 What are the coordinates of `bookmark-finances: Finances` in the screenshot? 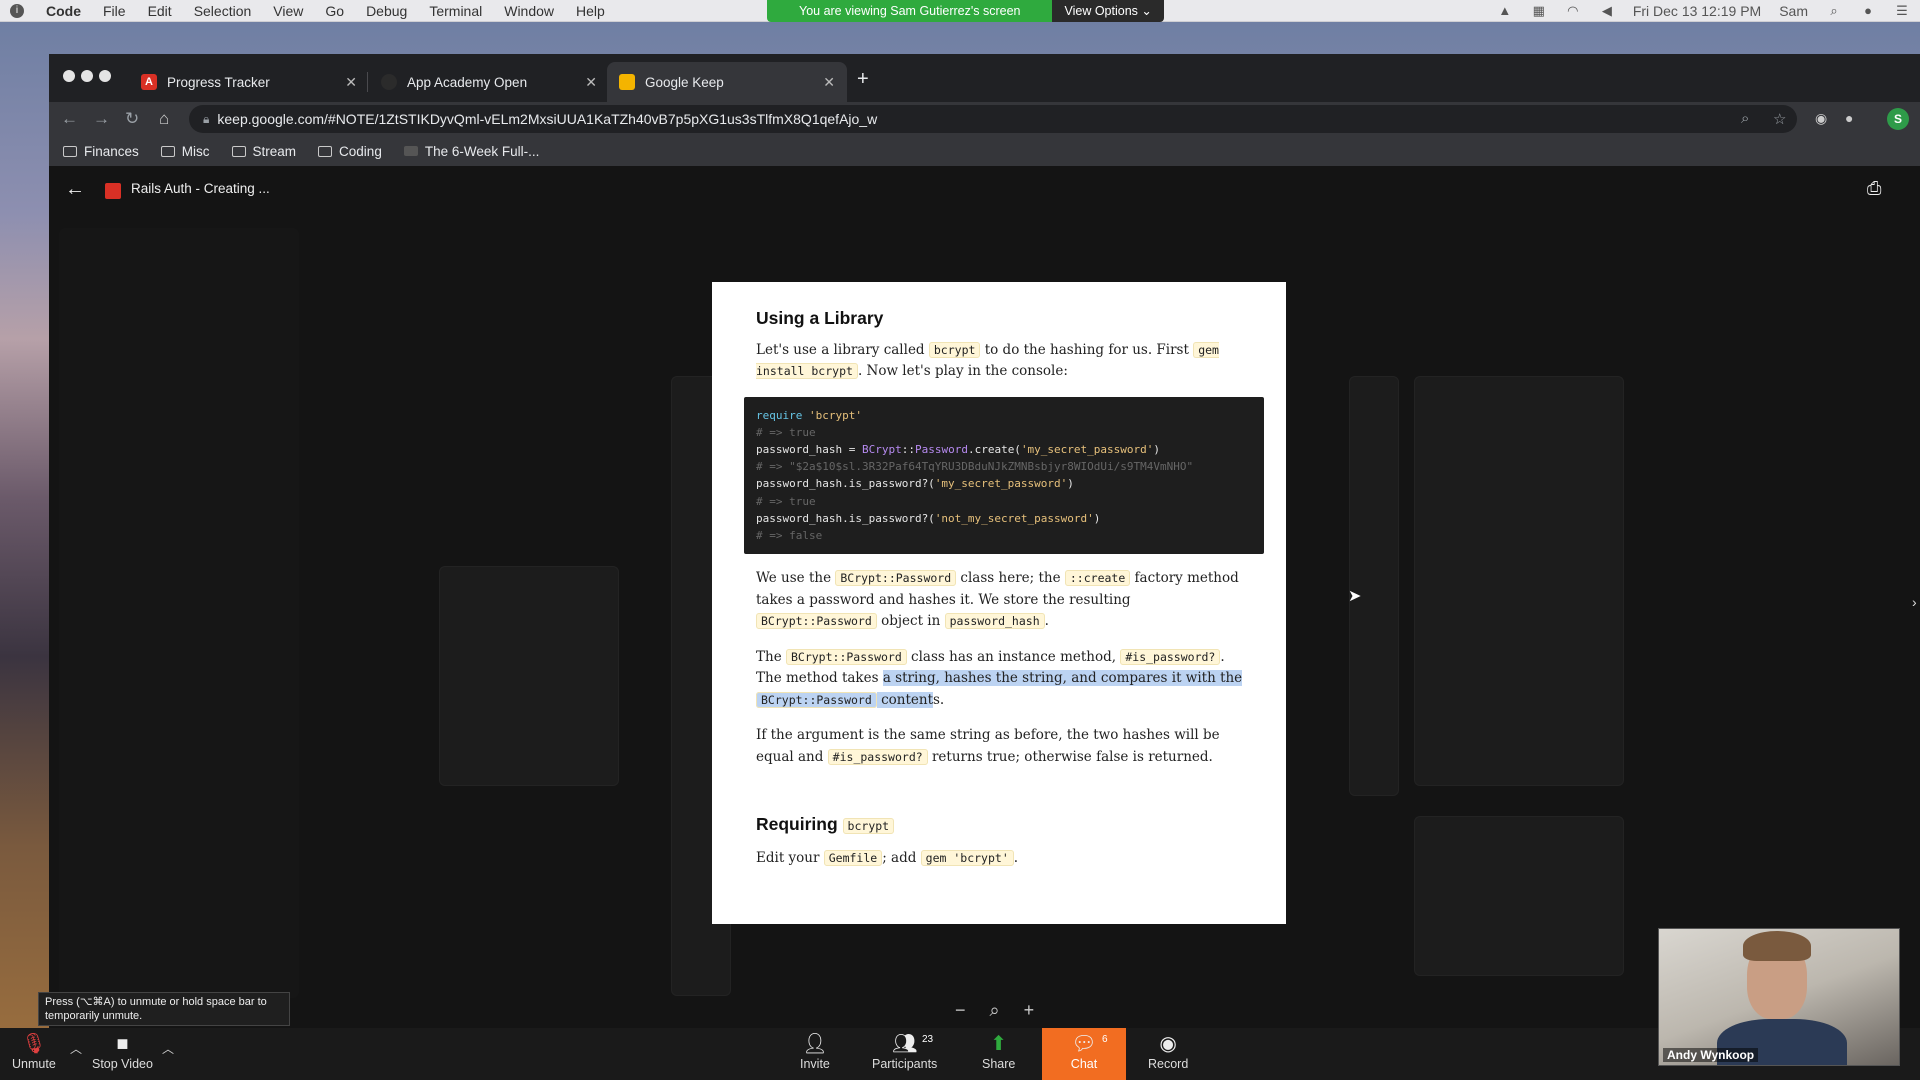 It's located at (101, 151).